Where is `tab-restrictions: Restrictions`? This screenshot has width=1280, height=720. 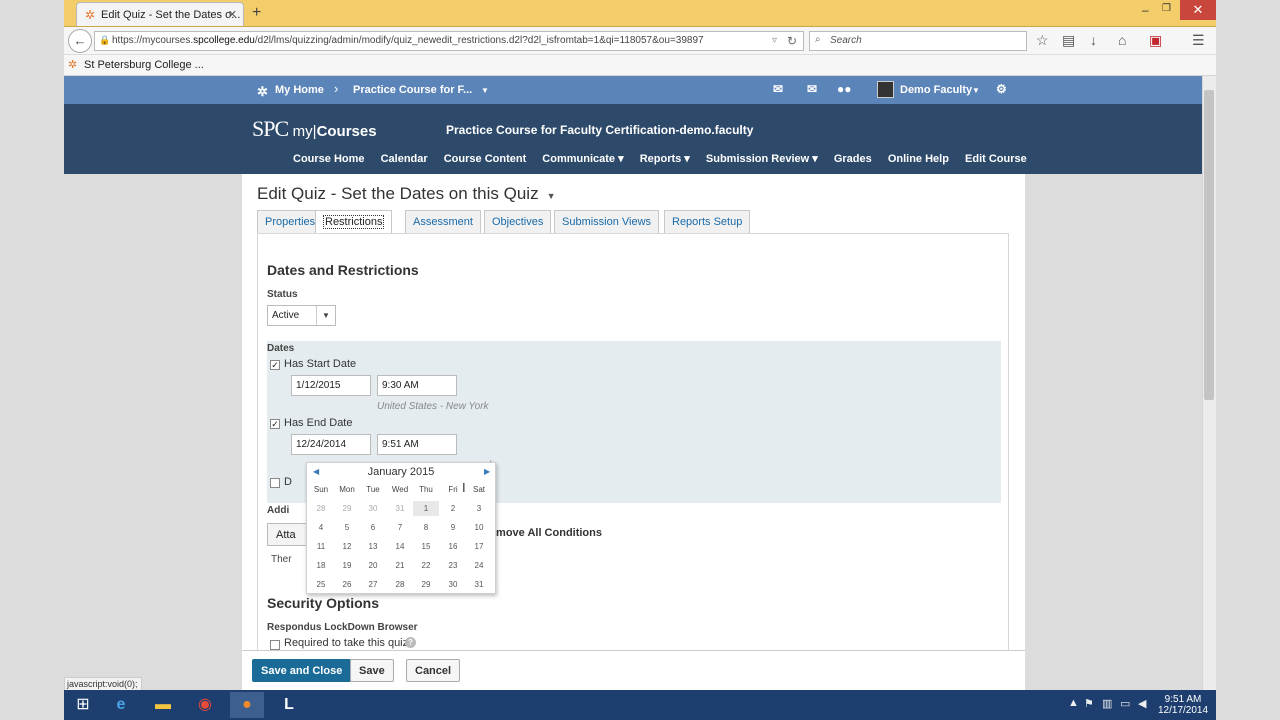 tab-restrictions: Restrictions is located at coordinates (354, 222).